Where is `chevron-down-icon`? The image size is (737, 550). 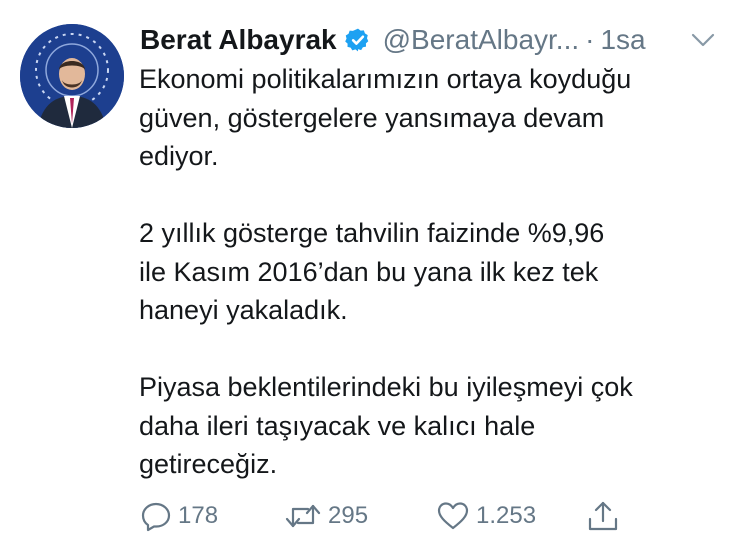 chevron-down-icon is located at coordinates (703, 40).